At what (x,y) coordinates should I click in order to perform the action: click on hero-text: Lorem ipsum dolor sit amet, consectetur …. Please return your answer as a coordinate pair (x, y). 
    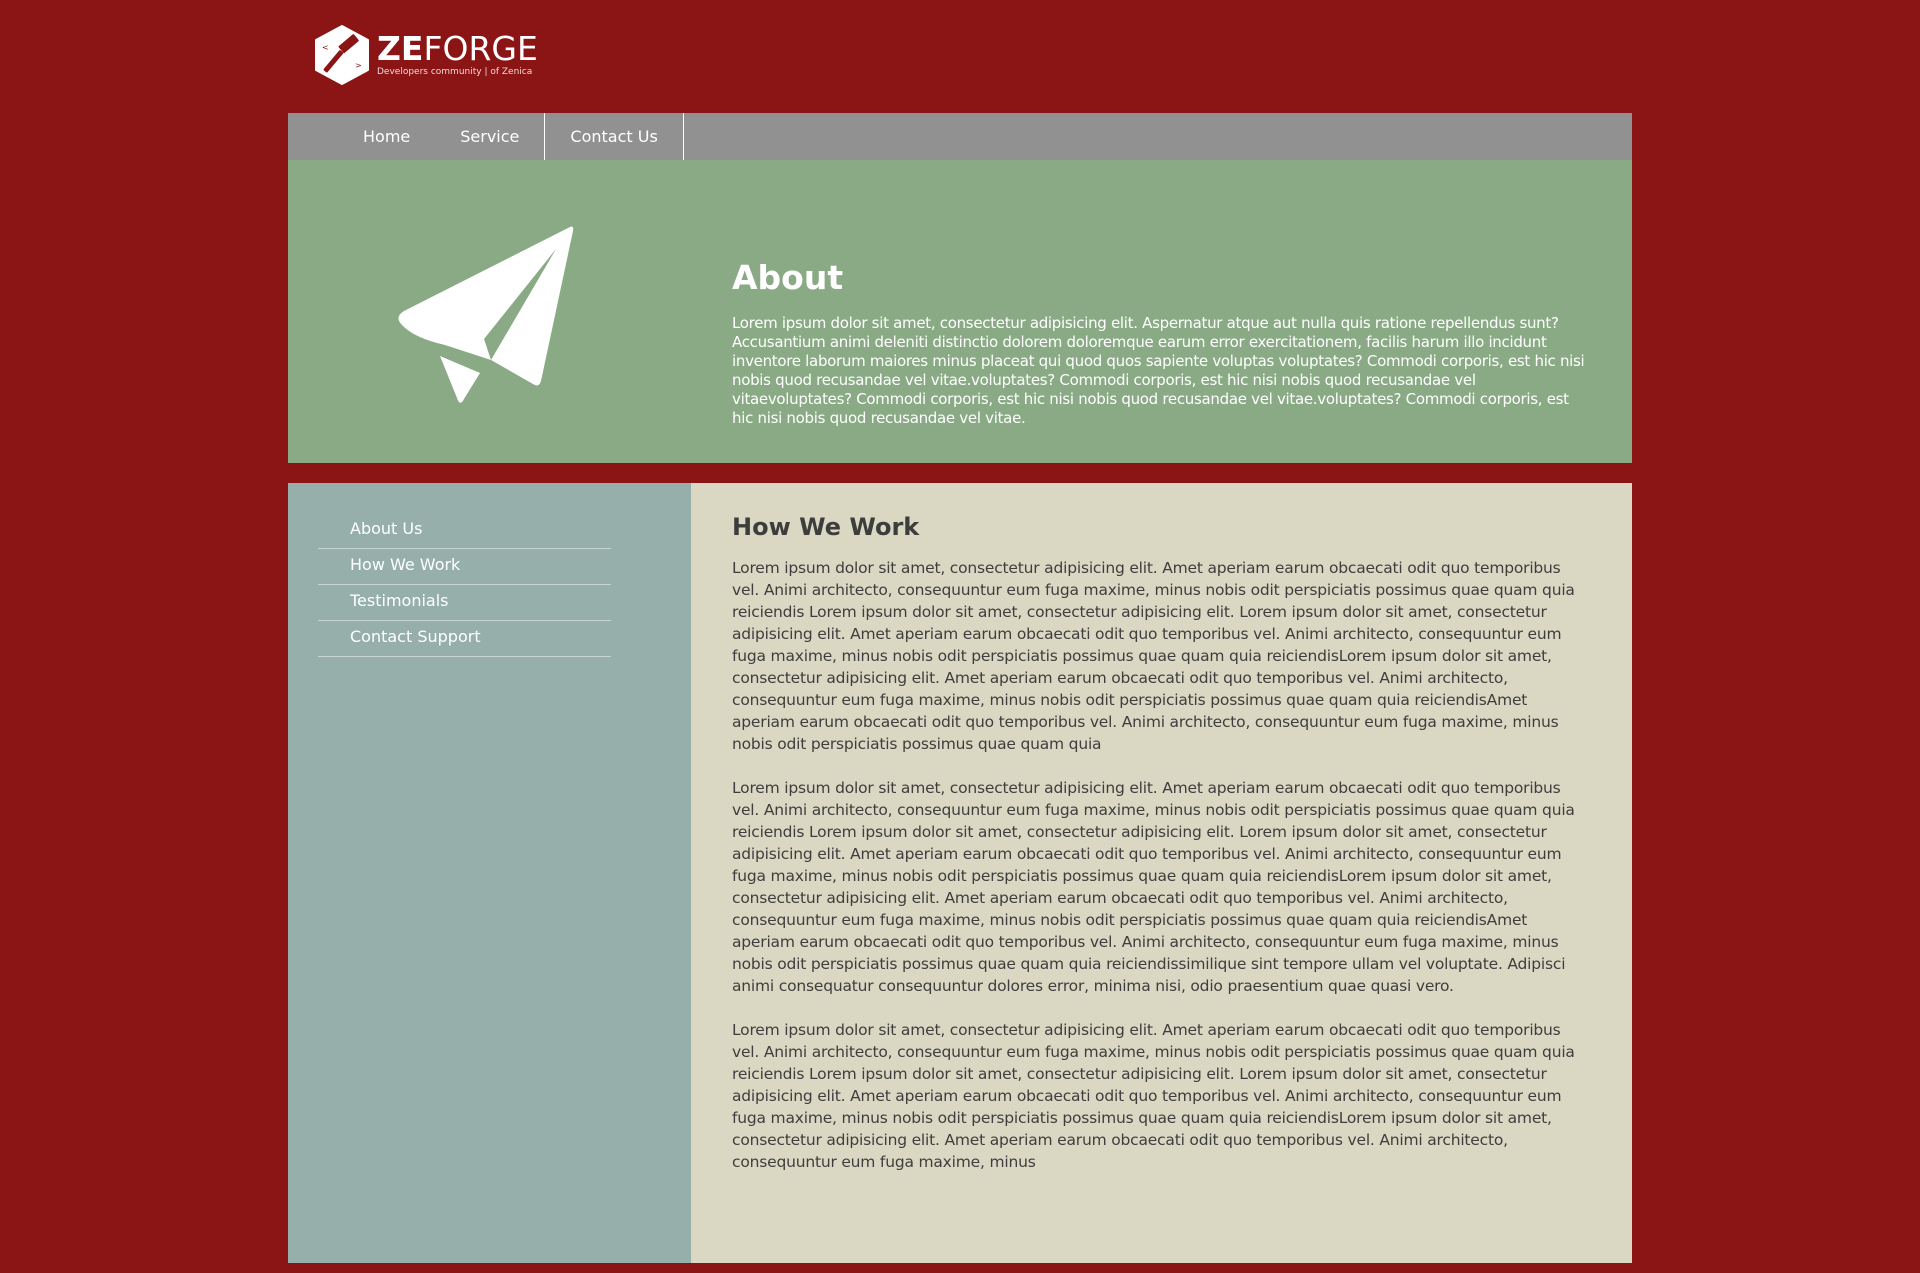
    Looking at the image, I should click on (1158, 370).